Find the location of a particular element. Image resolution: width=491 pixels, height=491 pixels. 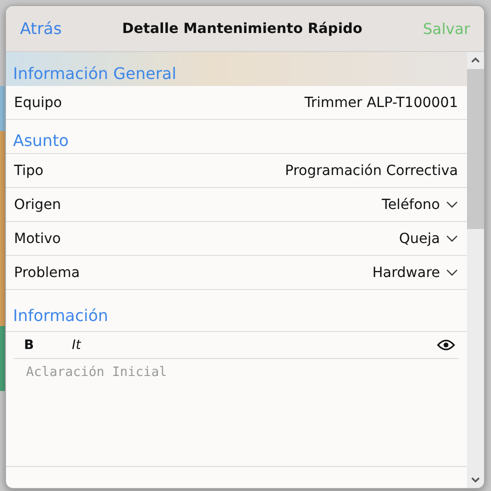

section-title: Información General is located at coordinates (94, 73).